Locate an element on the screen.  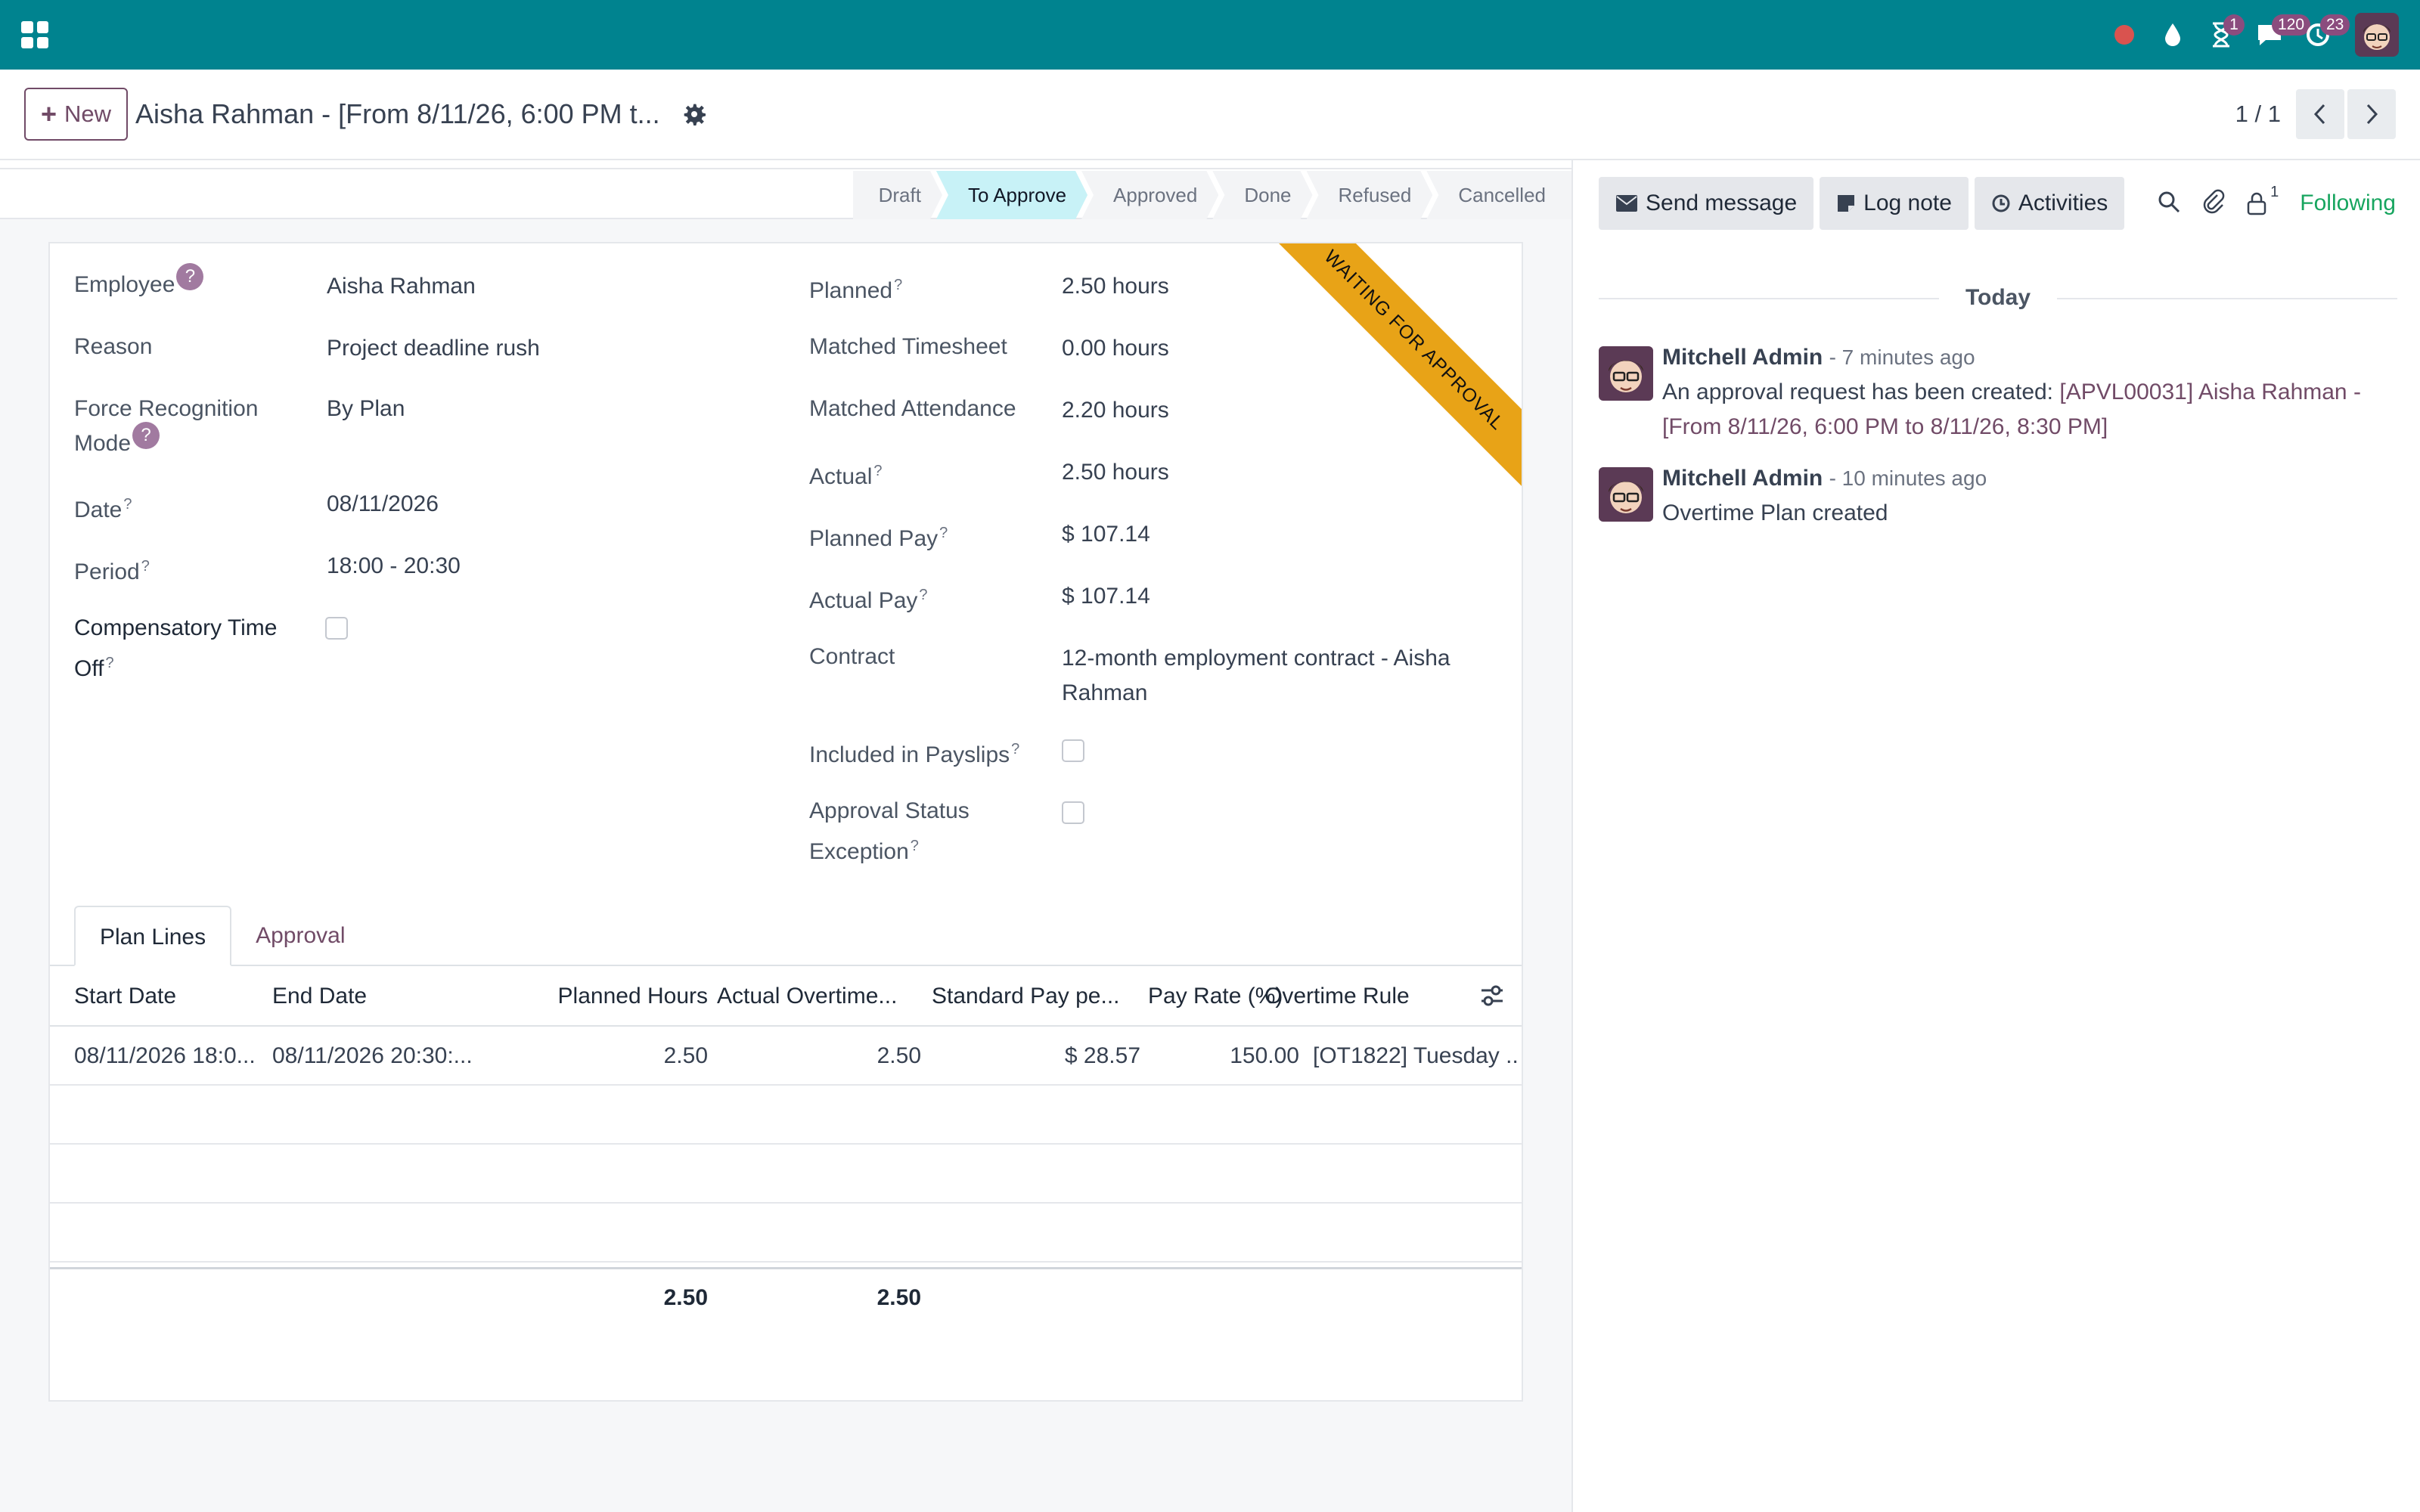
waiting-approval-ribbon: WAITING FOR APPROVAL is located at coordinates (1388, 371).